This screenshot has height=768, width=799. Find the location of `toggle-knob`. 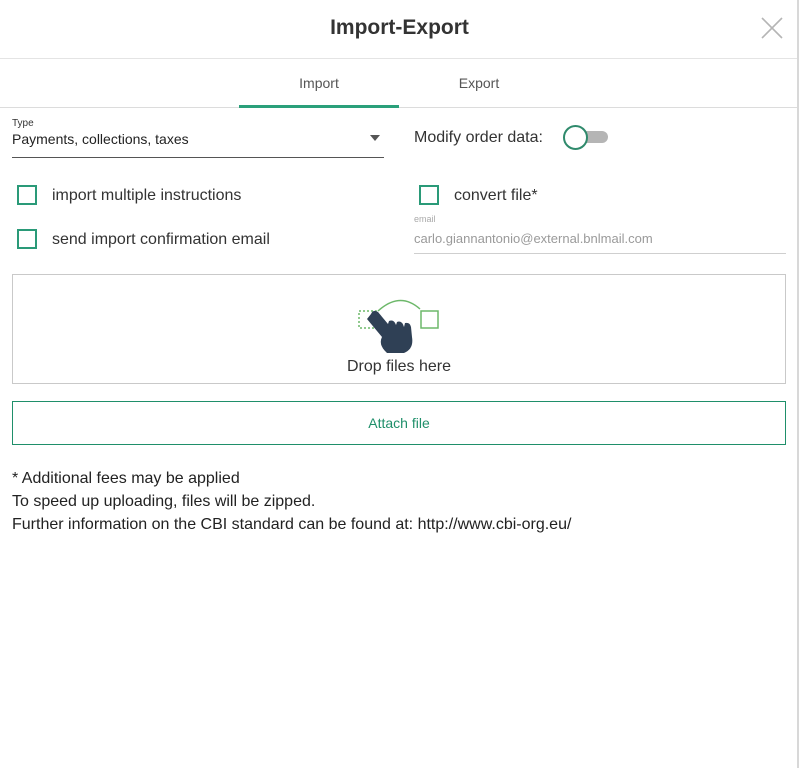

toggle-knob is located at coordinates (575, 137).